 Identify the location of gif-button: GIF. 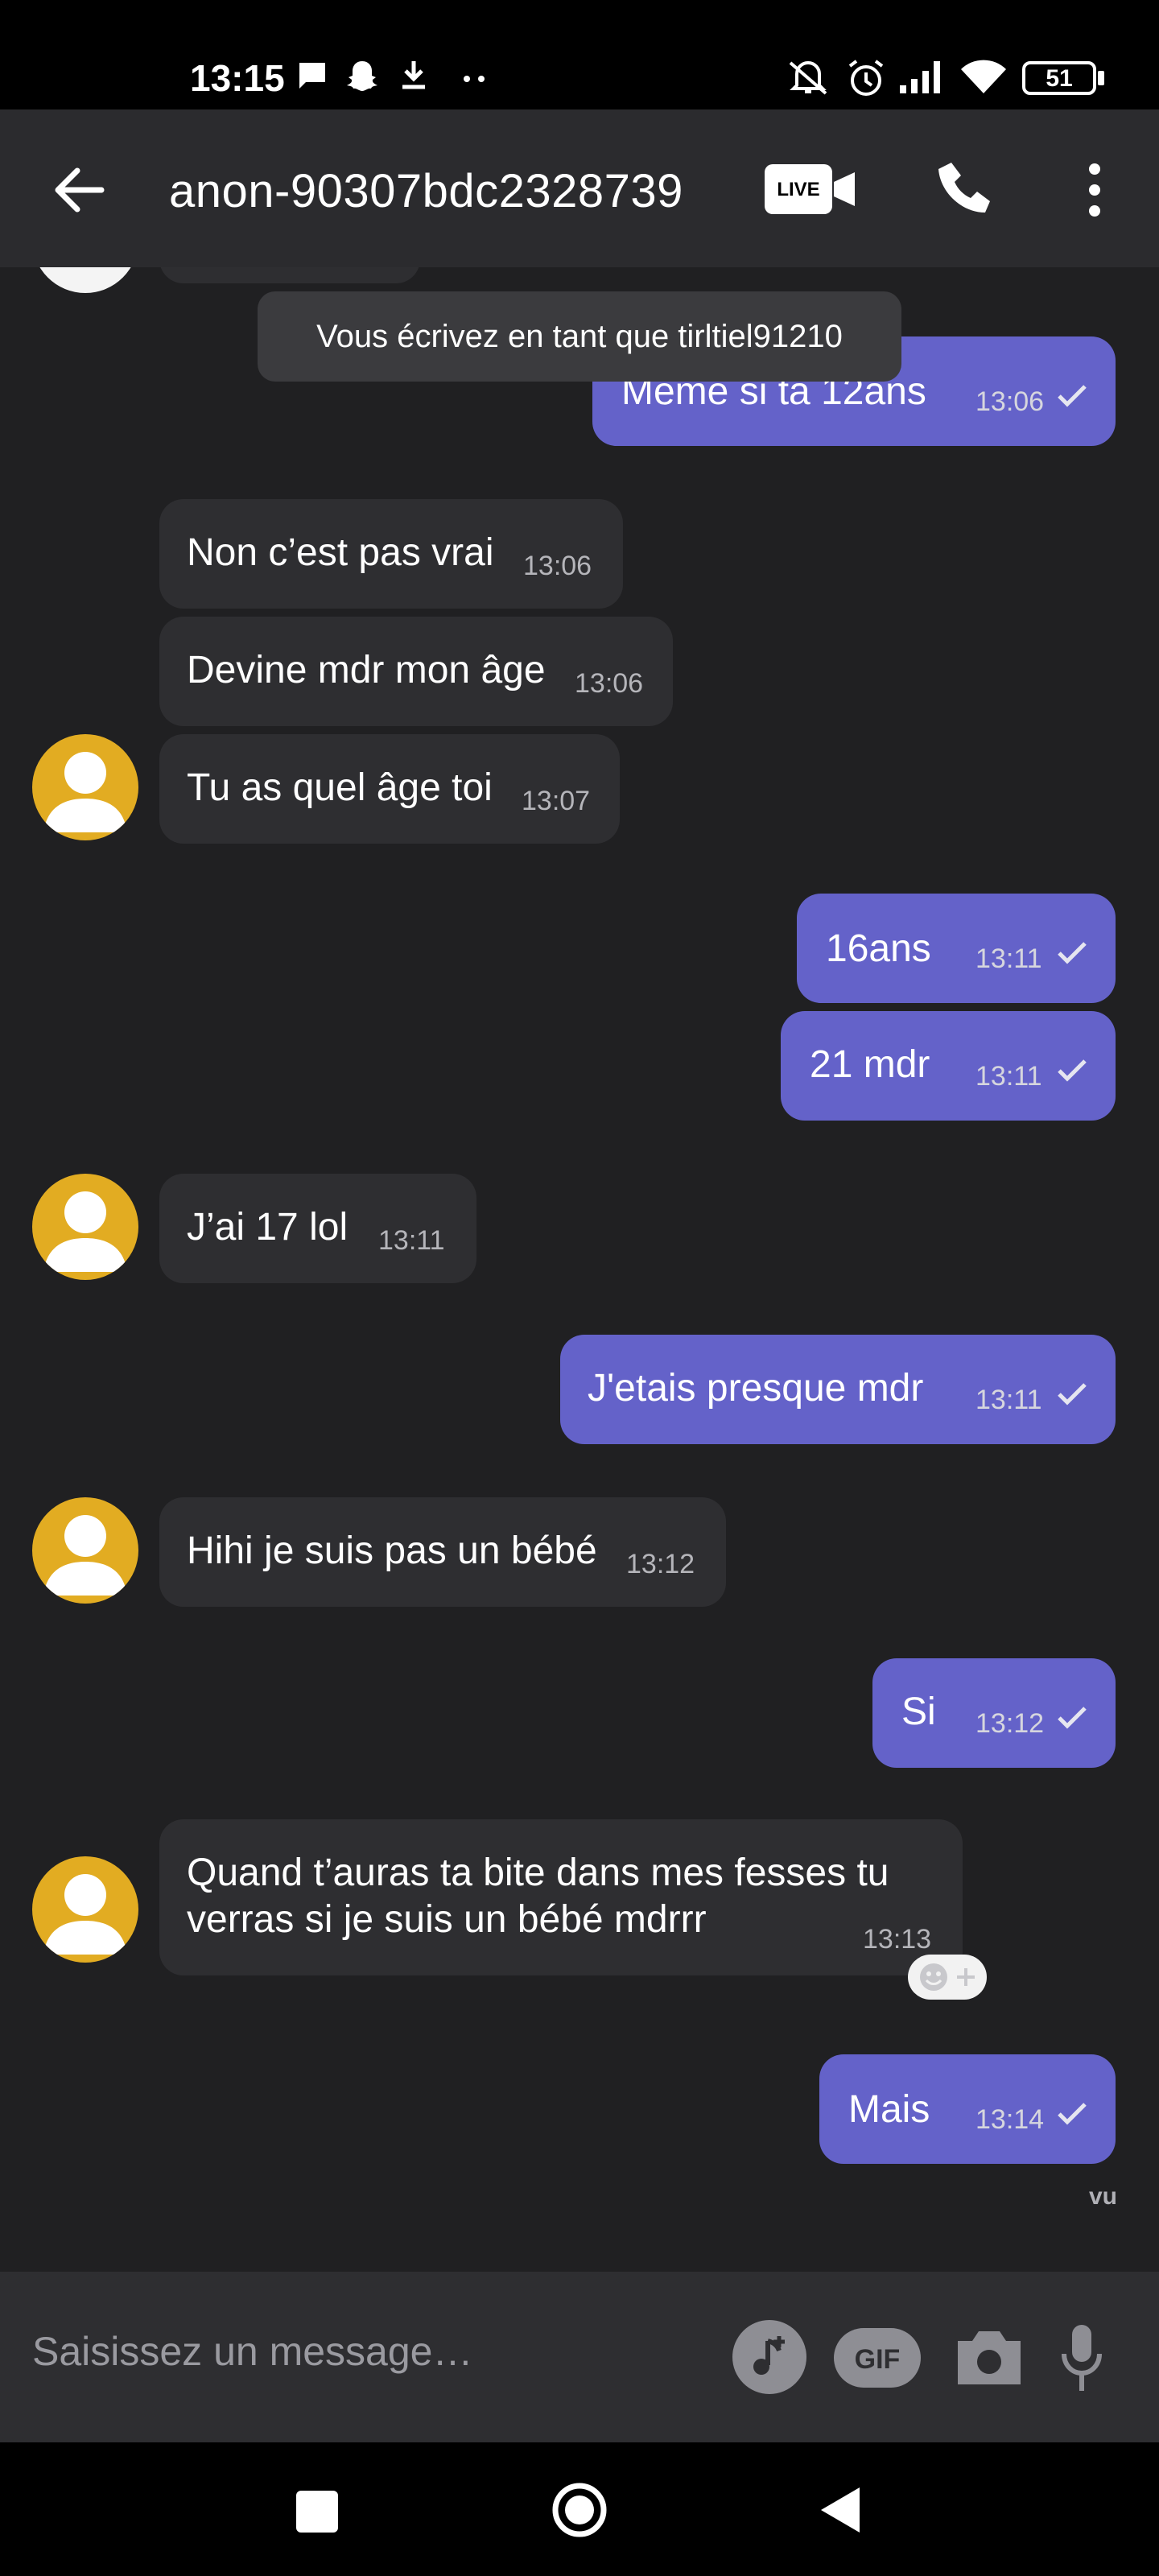
(878, 2358).